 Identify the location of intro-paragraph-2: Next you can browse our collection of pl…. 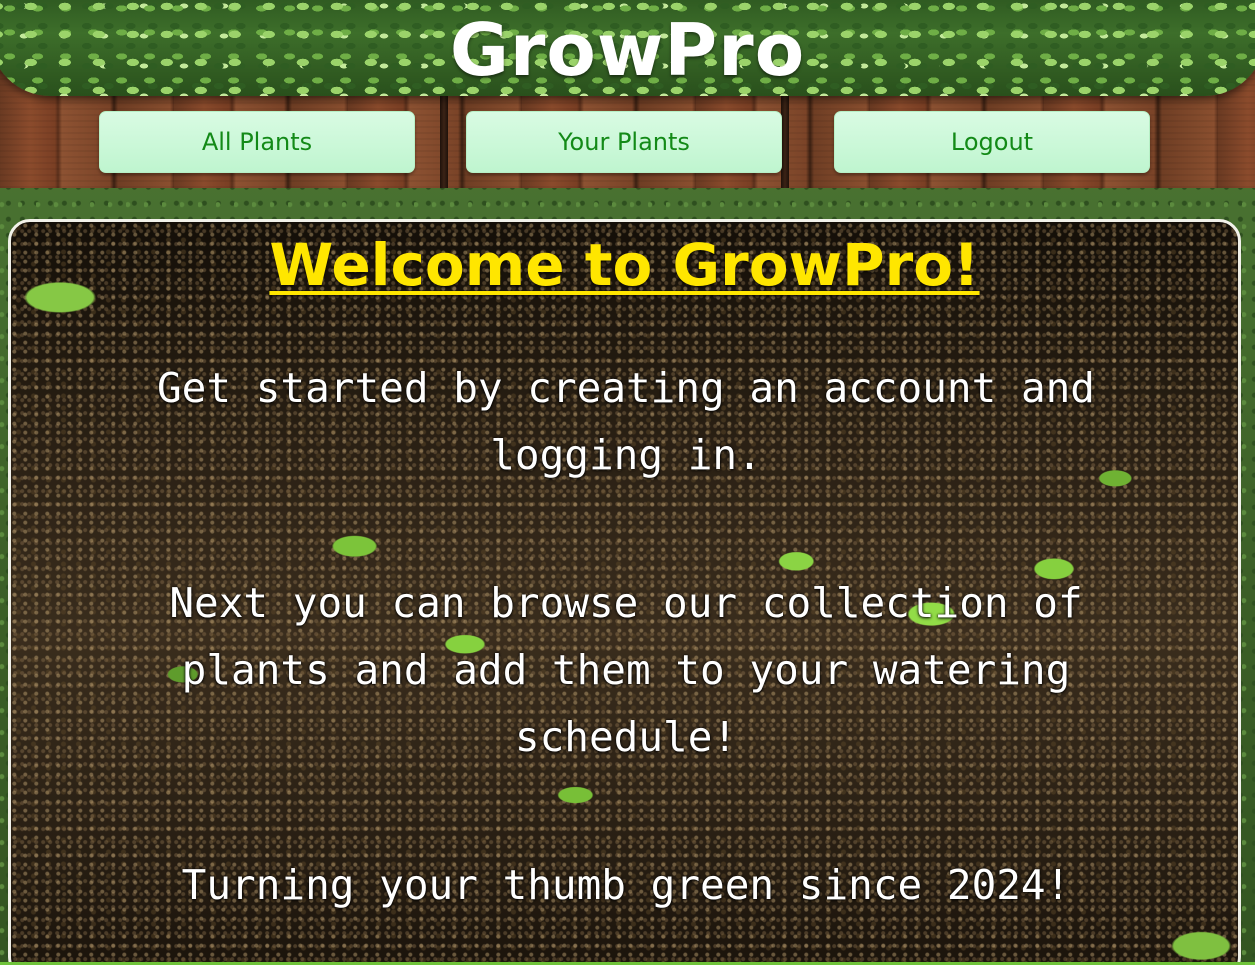
(626, 670).